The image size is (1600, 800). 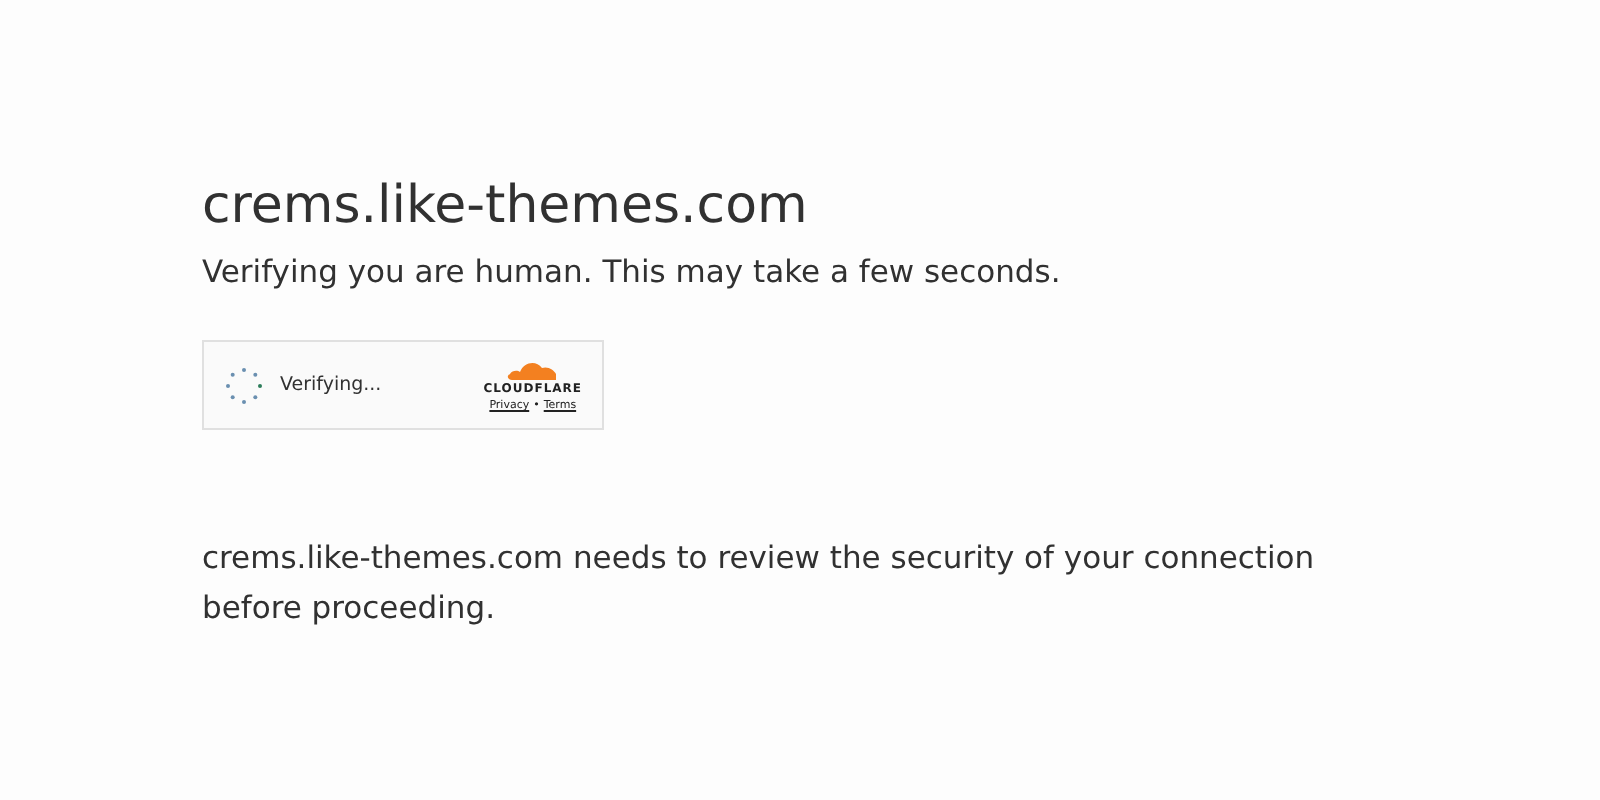 I want to click on cloud-icon, so click(x=532, y=368).